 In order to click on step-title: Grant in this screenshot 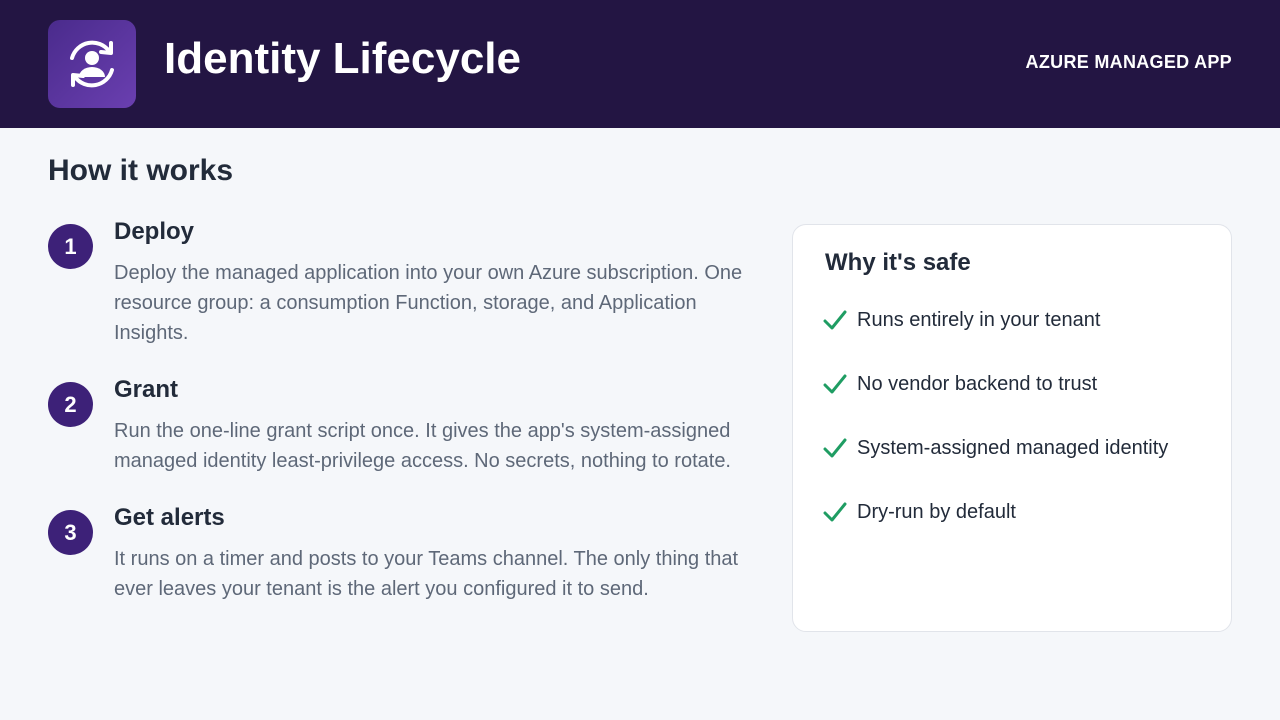, I will do `click(146, 389)`.